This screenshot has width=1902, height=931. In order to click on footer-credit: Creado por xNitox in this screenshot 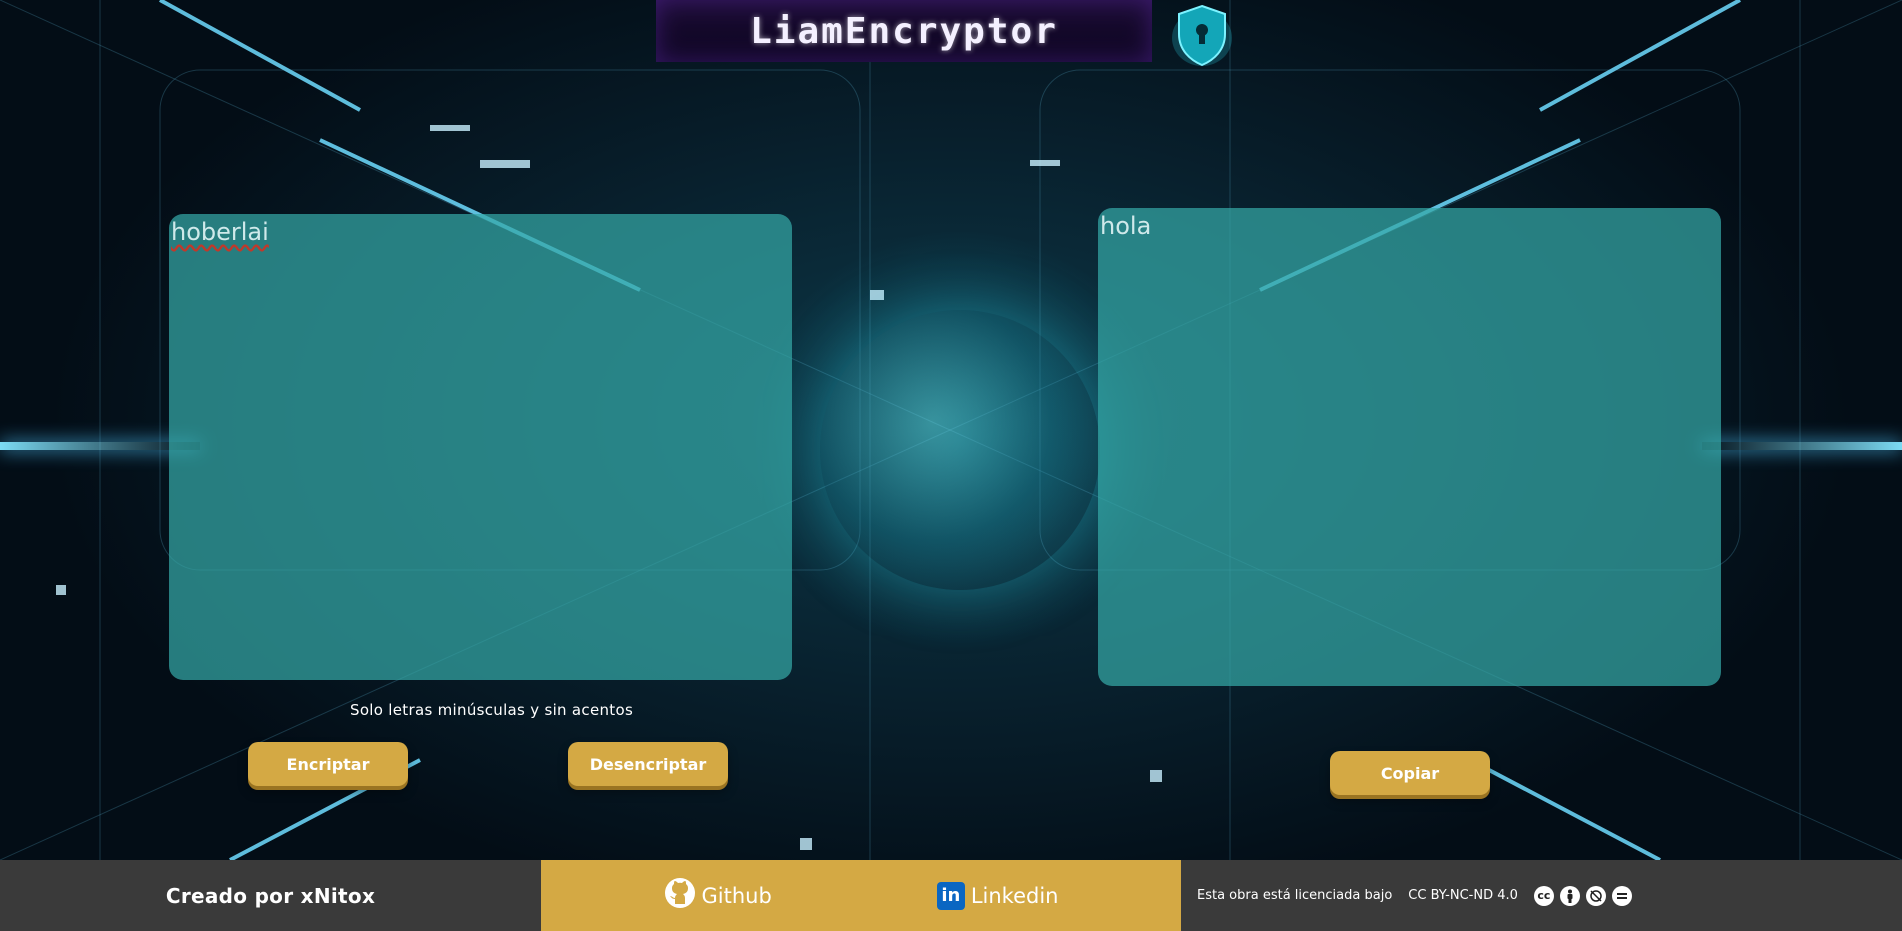, I will do `click(270, 895)`.